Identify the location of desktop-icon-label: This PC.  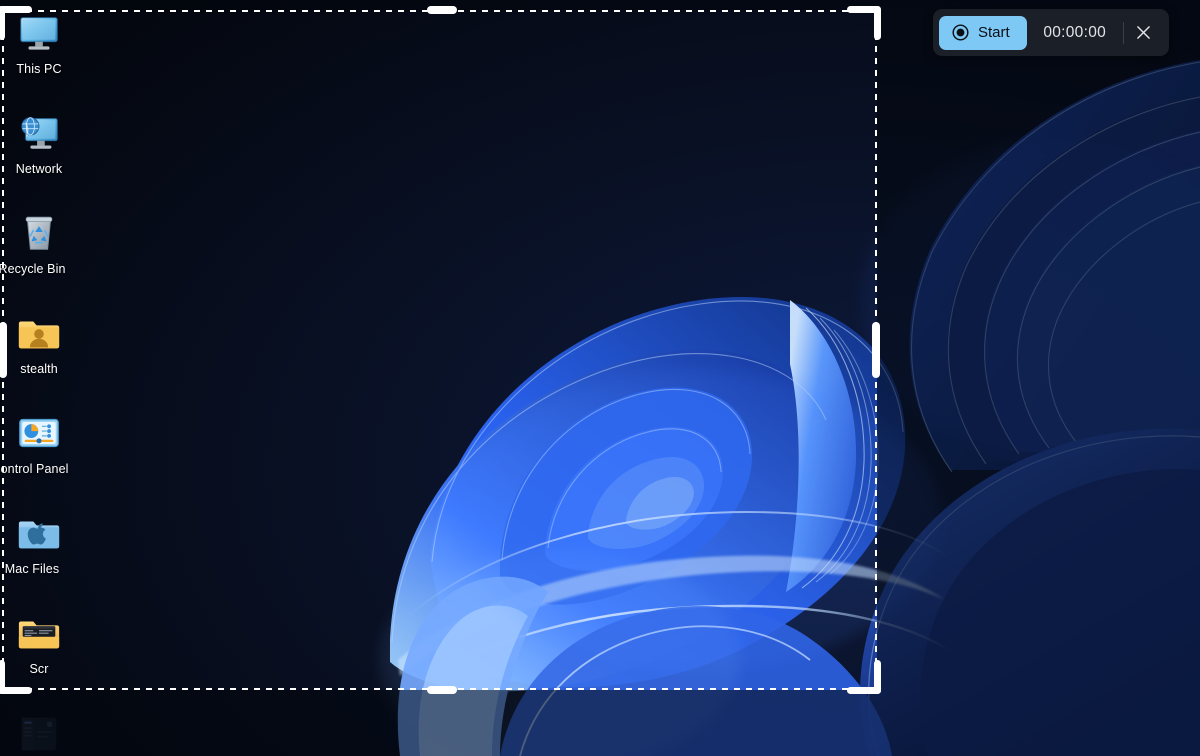
(39, 69).